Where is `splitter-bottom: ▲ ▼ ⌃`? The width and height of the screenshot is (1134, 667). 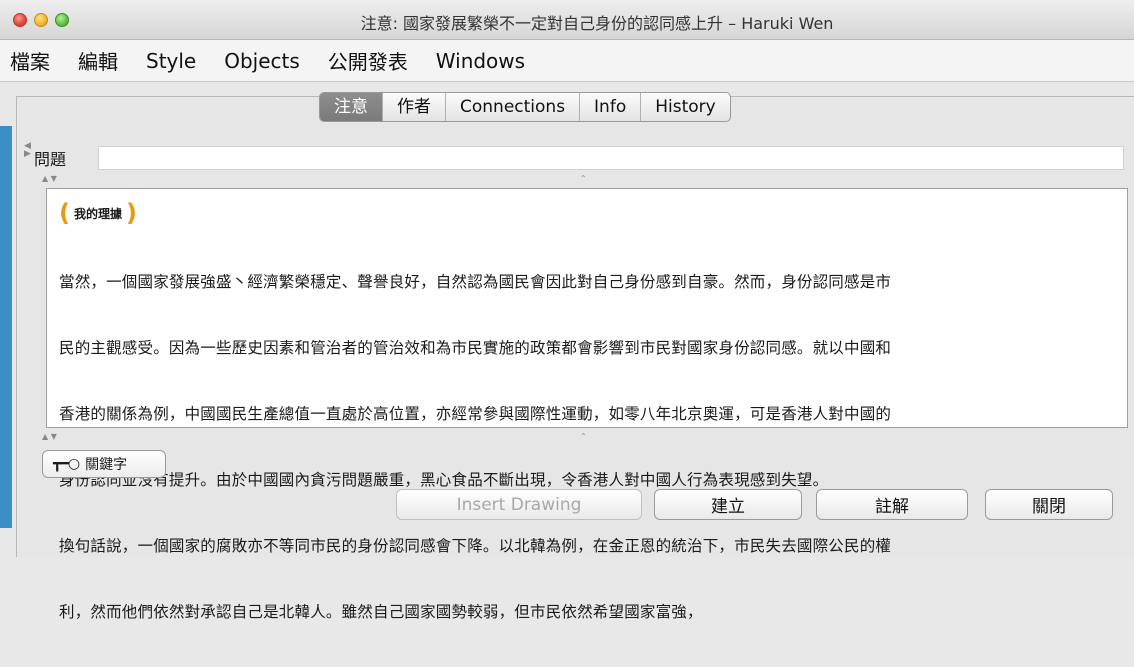
splitter-bottom: ▲ ▼ ⌃ is located at coordinates (583, 437).